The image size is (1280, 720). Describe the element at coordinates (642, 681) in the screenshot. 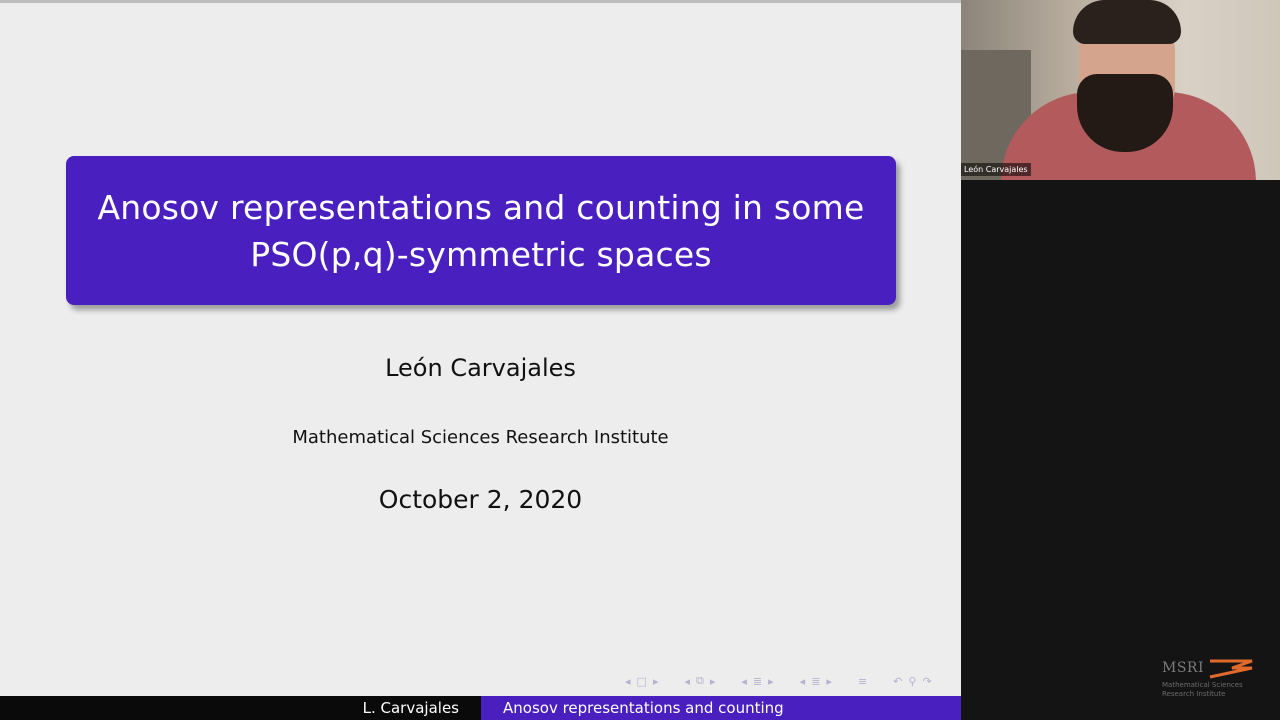

I see `frame-icon: □` at that location.